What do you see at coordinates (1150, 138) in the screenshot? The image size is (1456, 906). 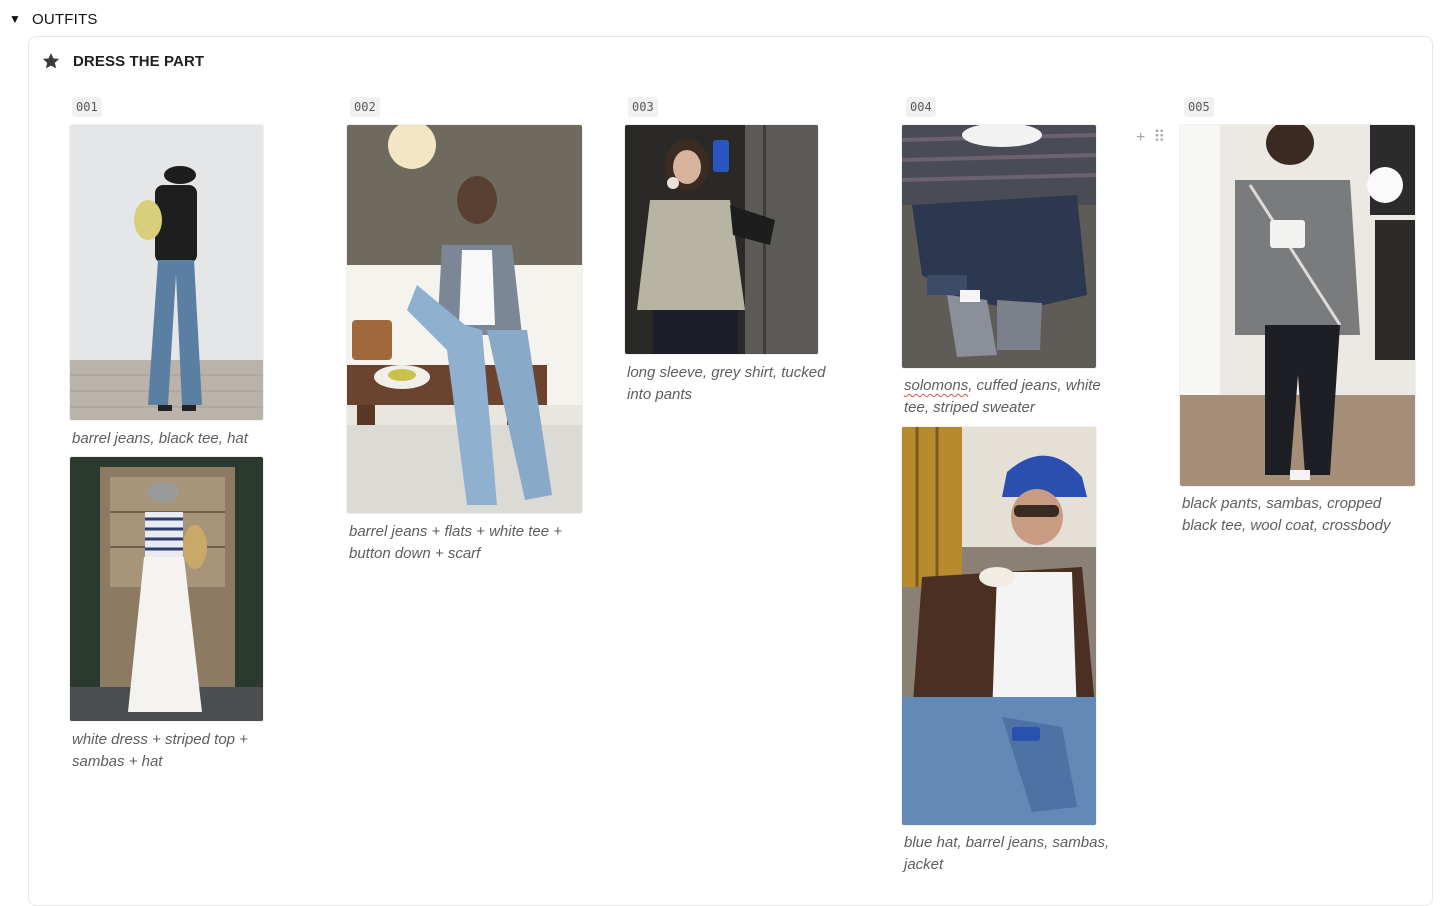 I see `block-handles: + ⠿` at bounding box center [1150, 138].